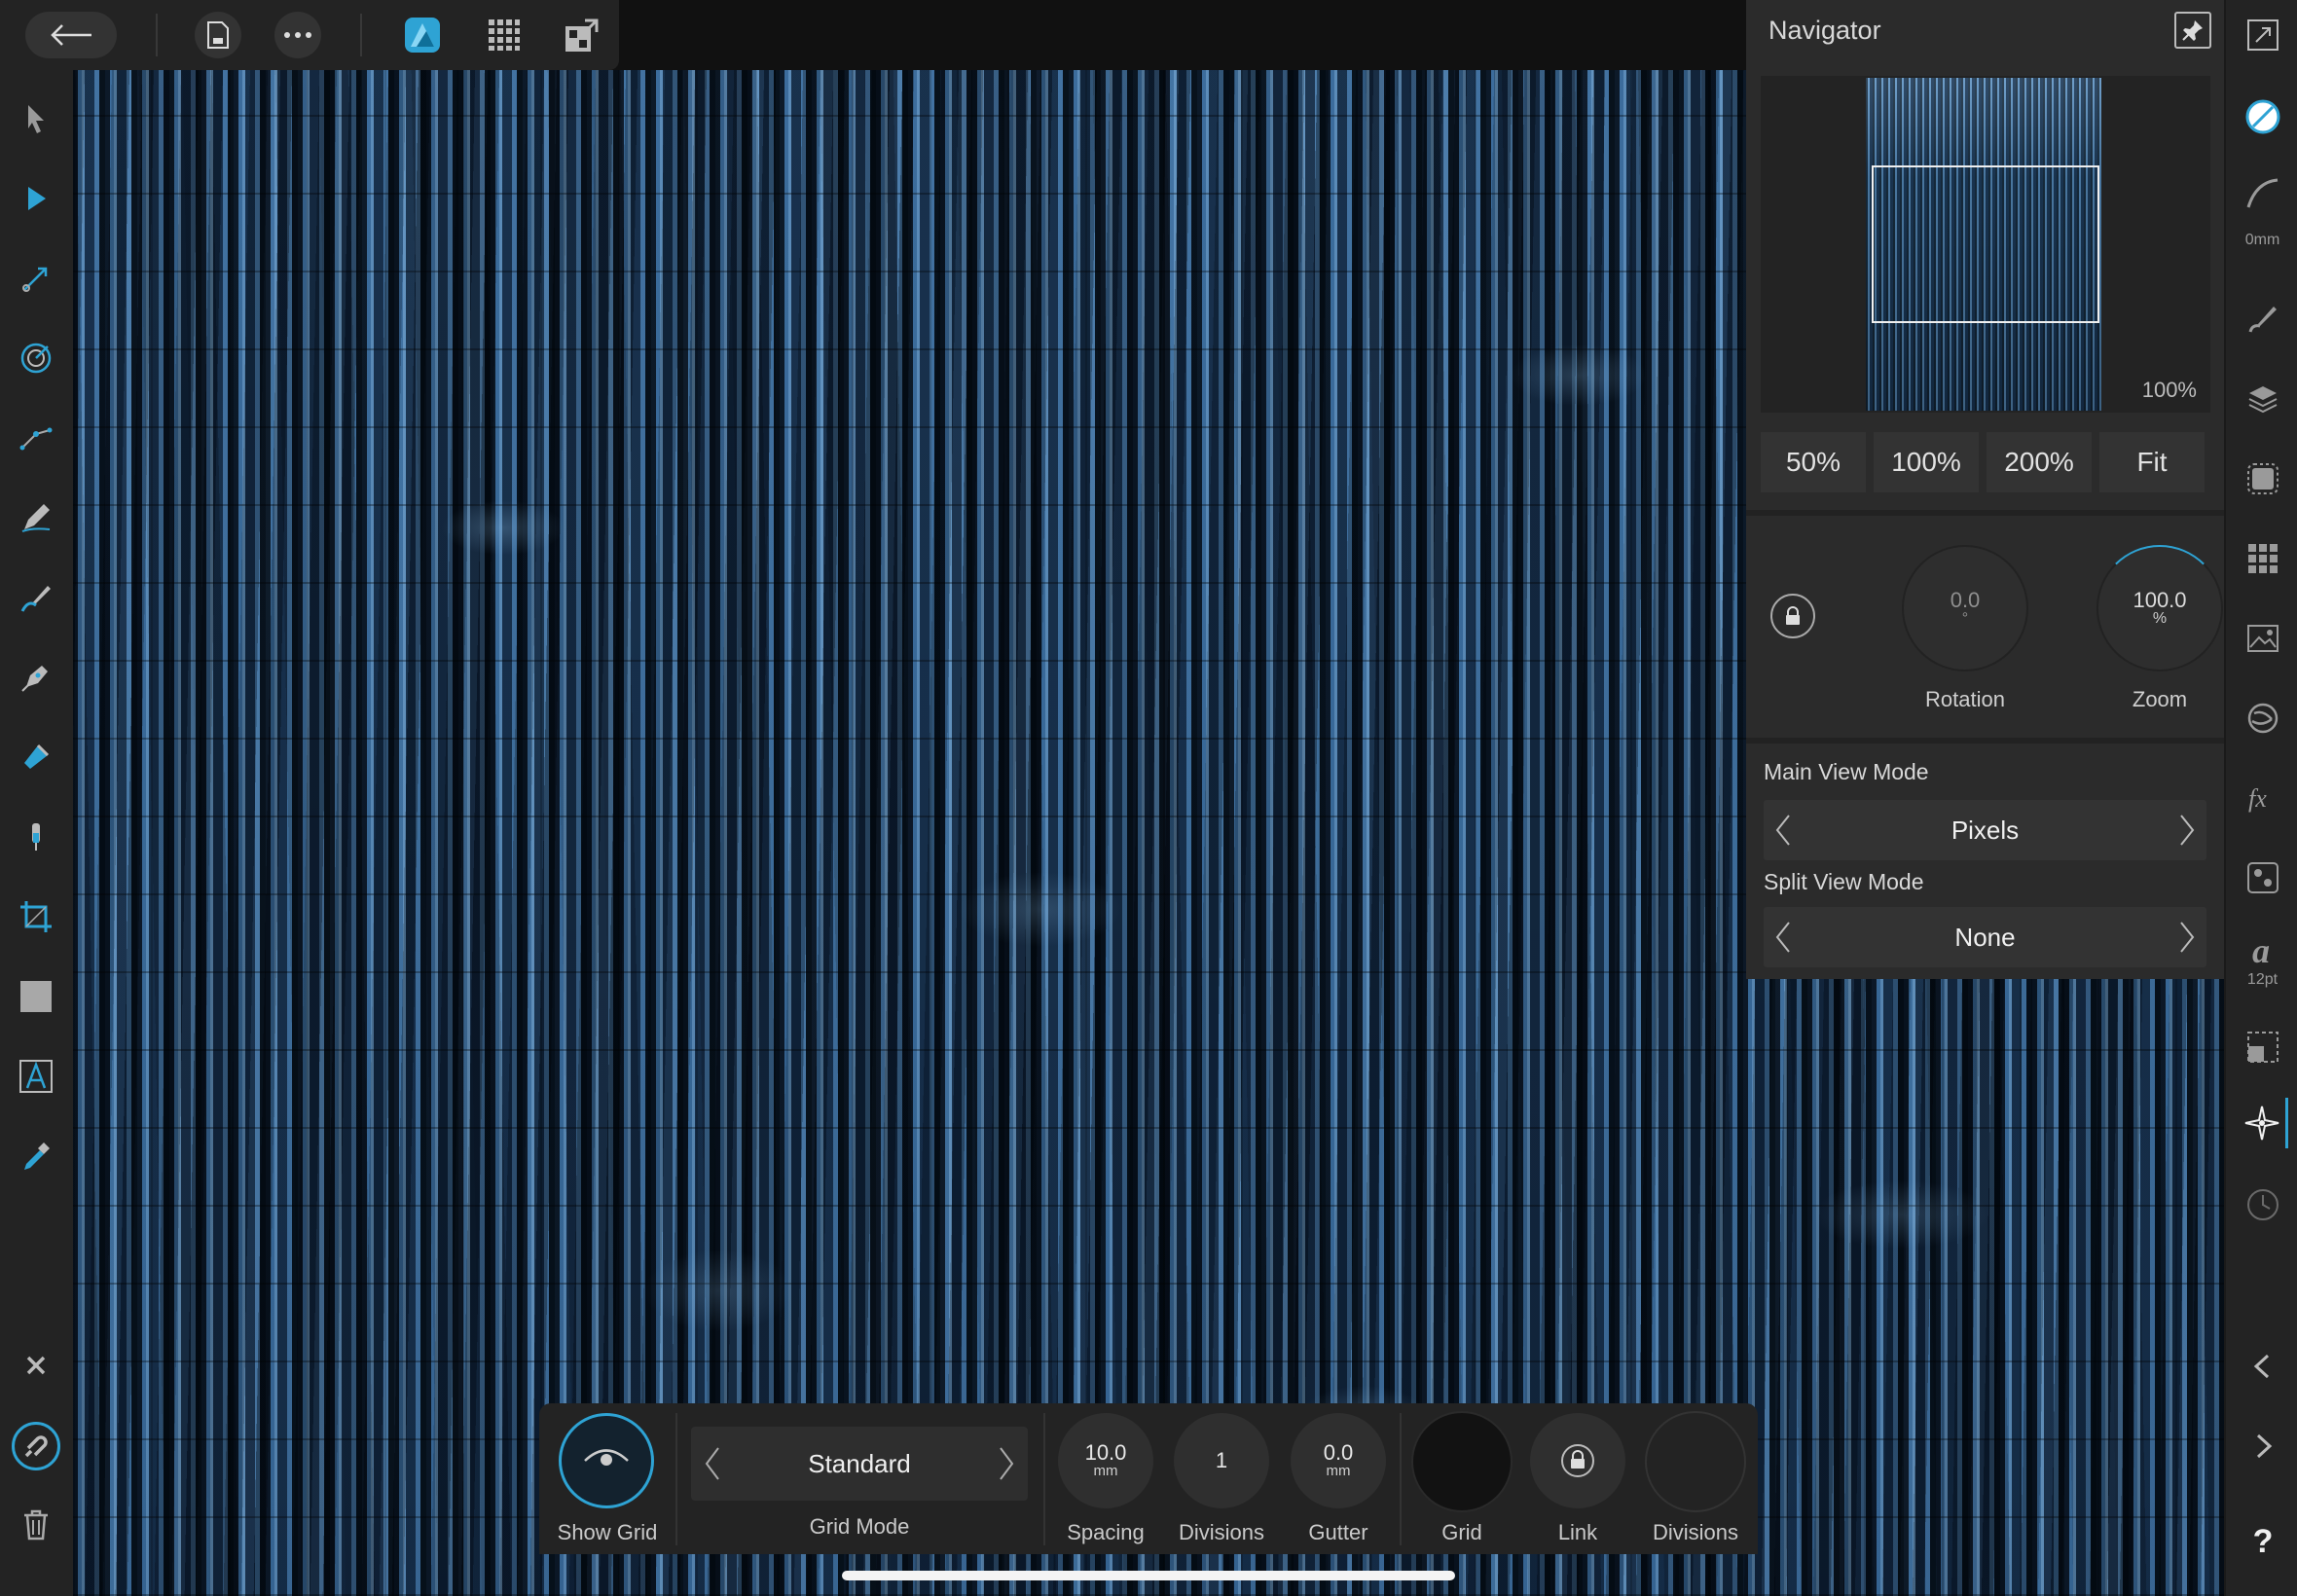  Describe the element at coordinates (1221, 1532) in the screenshot. I see `divisions-label: Divisions` at that location.